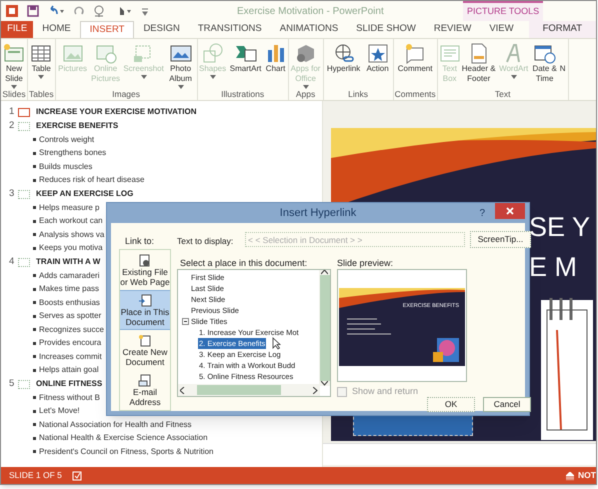  What do you see at coordinates (69, 302) in the screenshot?
I see `outline-bullet: Boosts enthusias` at bounding box center [69, 302].